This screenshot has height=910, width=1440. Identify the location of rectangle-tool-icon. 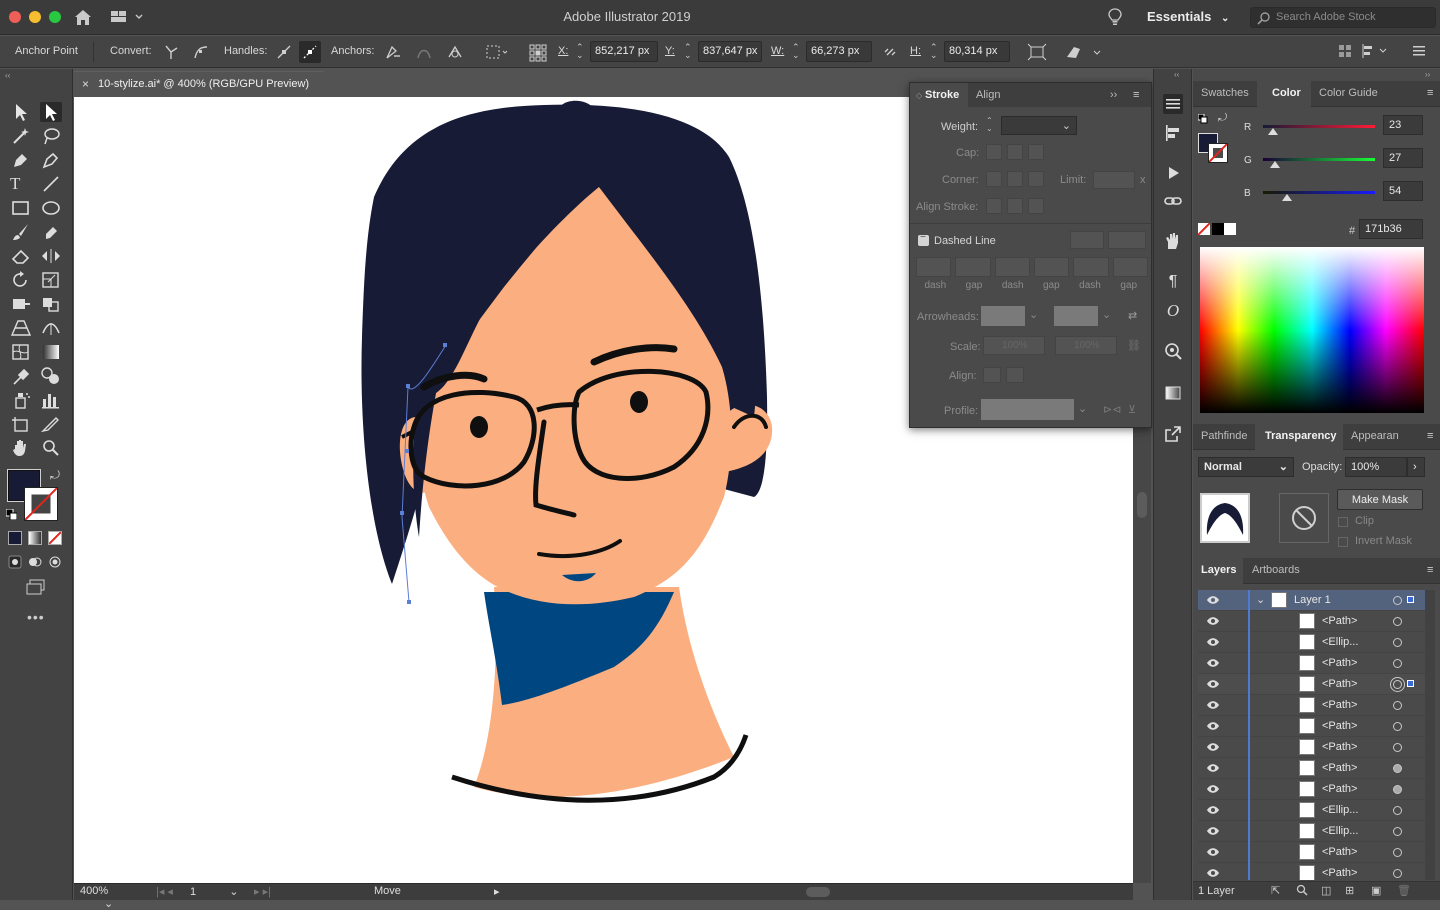
(21, 208).